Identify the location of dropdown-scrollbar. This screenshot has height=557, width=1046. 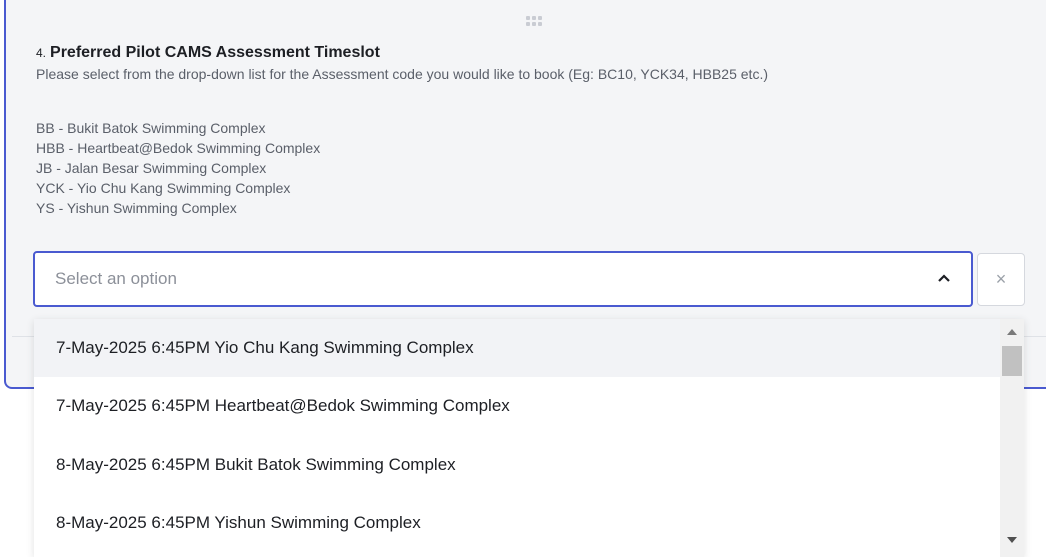
(1012, 438).